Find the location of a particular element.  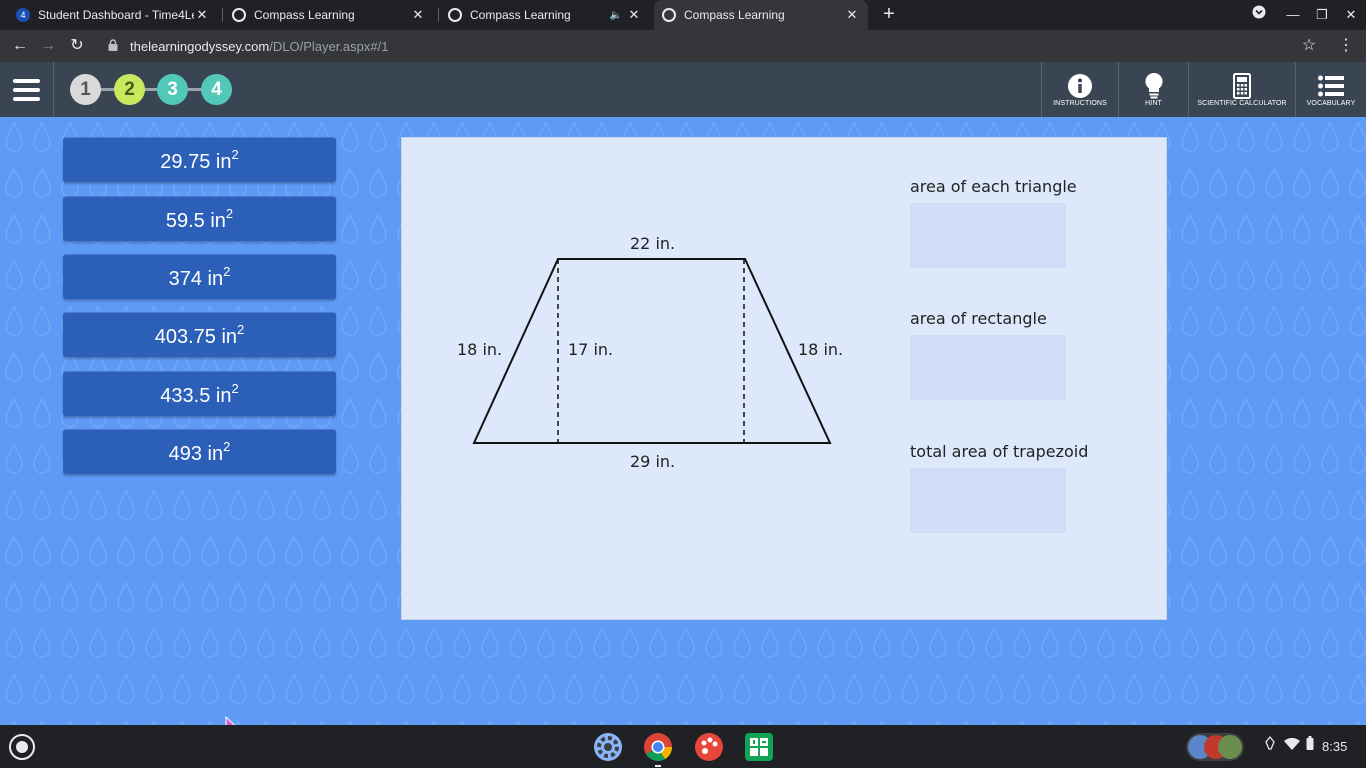

hint-button: Hint is located at coordinates (1153, 89).